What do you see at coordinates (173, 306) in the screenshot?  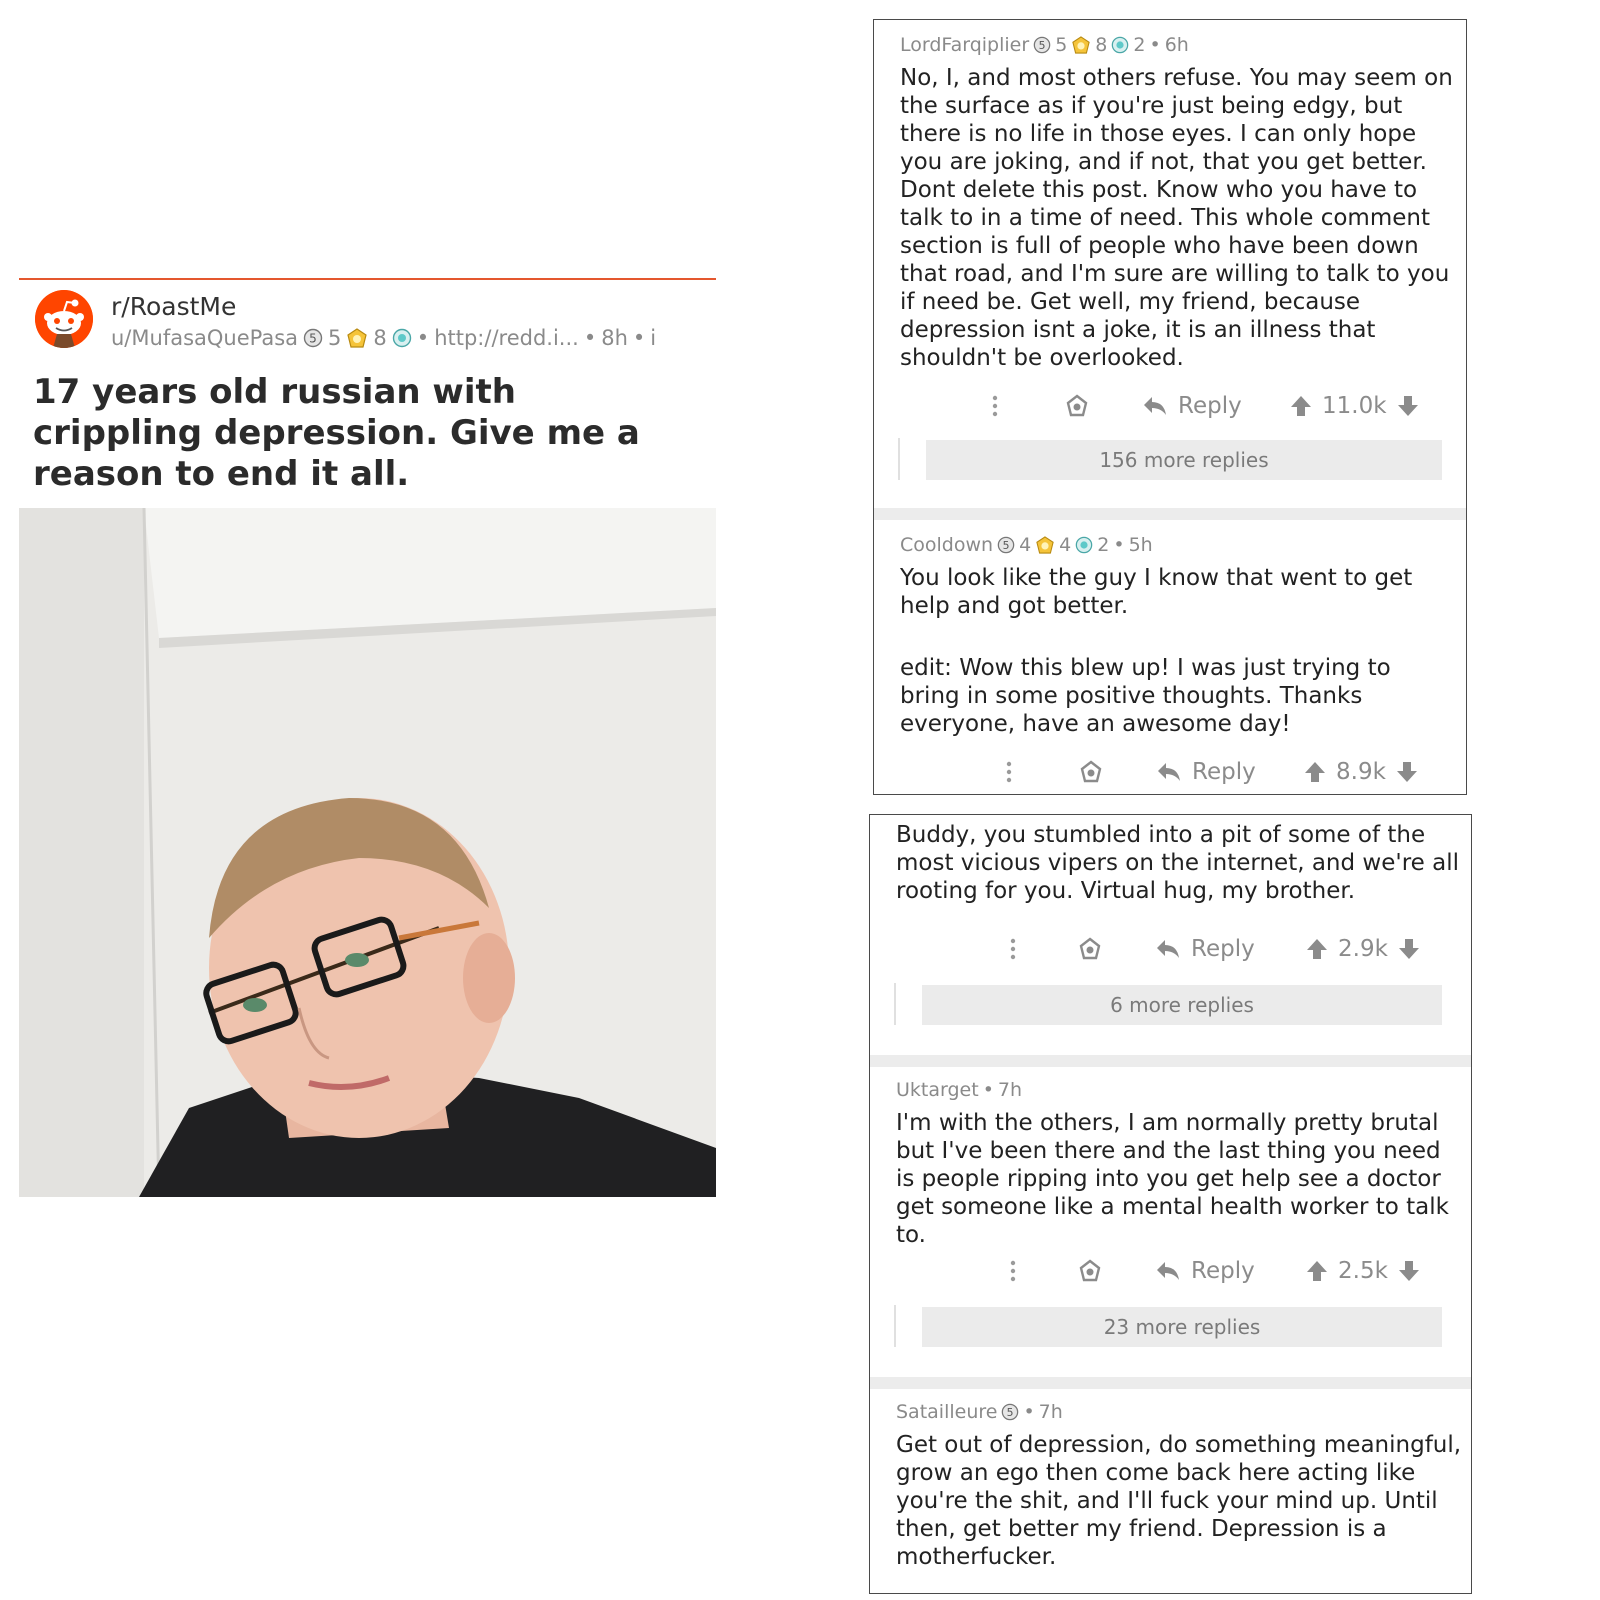 I see `subreddit-name: r/RoastMe` at bounding box center [173, 306].